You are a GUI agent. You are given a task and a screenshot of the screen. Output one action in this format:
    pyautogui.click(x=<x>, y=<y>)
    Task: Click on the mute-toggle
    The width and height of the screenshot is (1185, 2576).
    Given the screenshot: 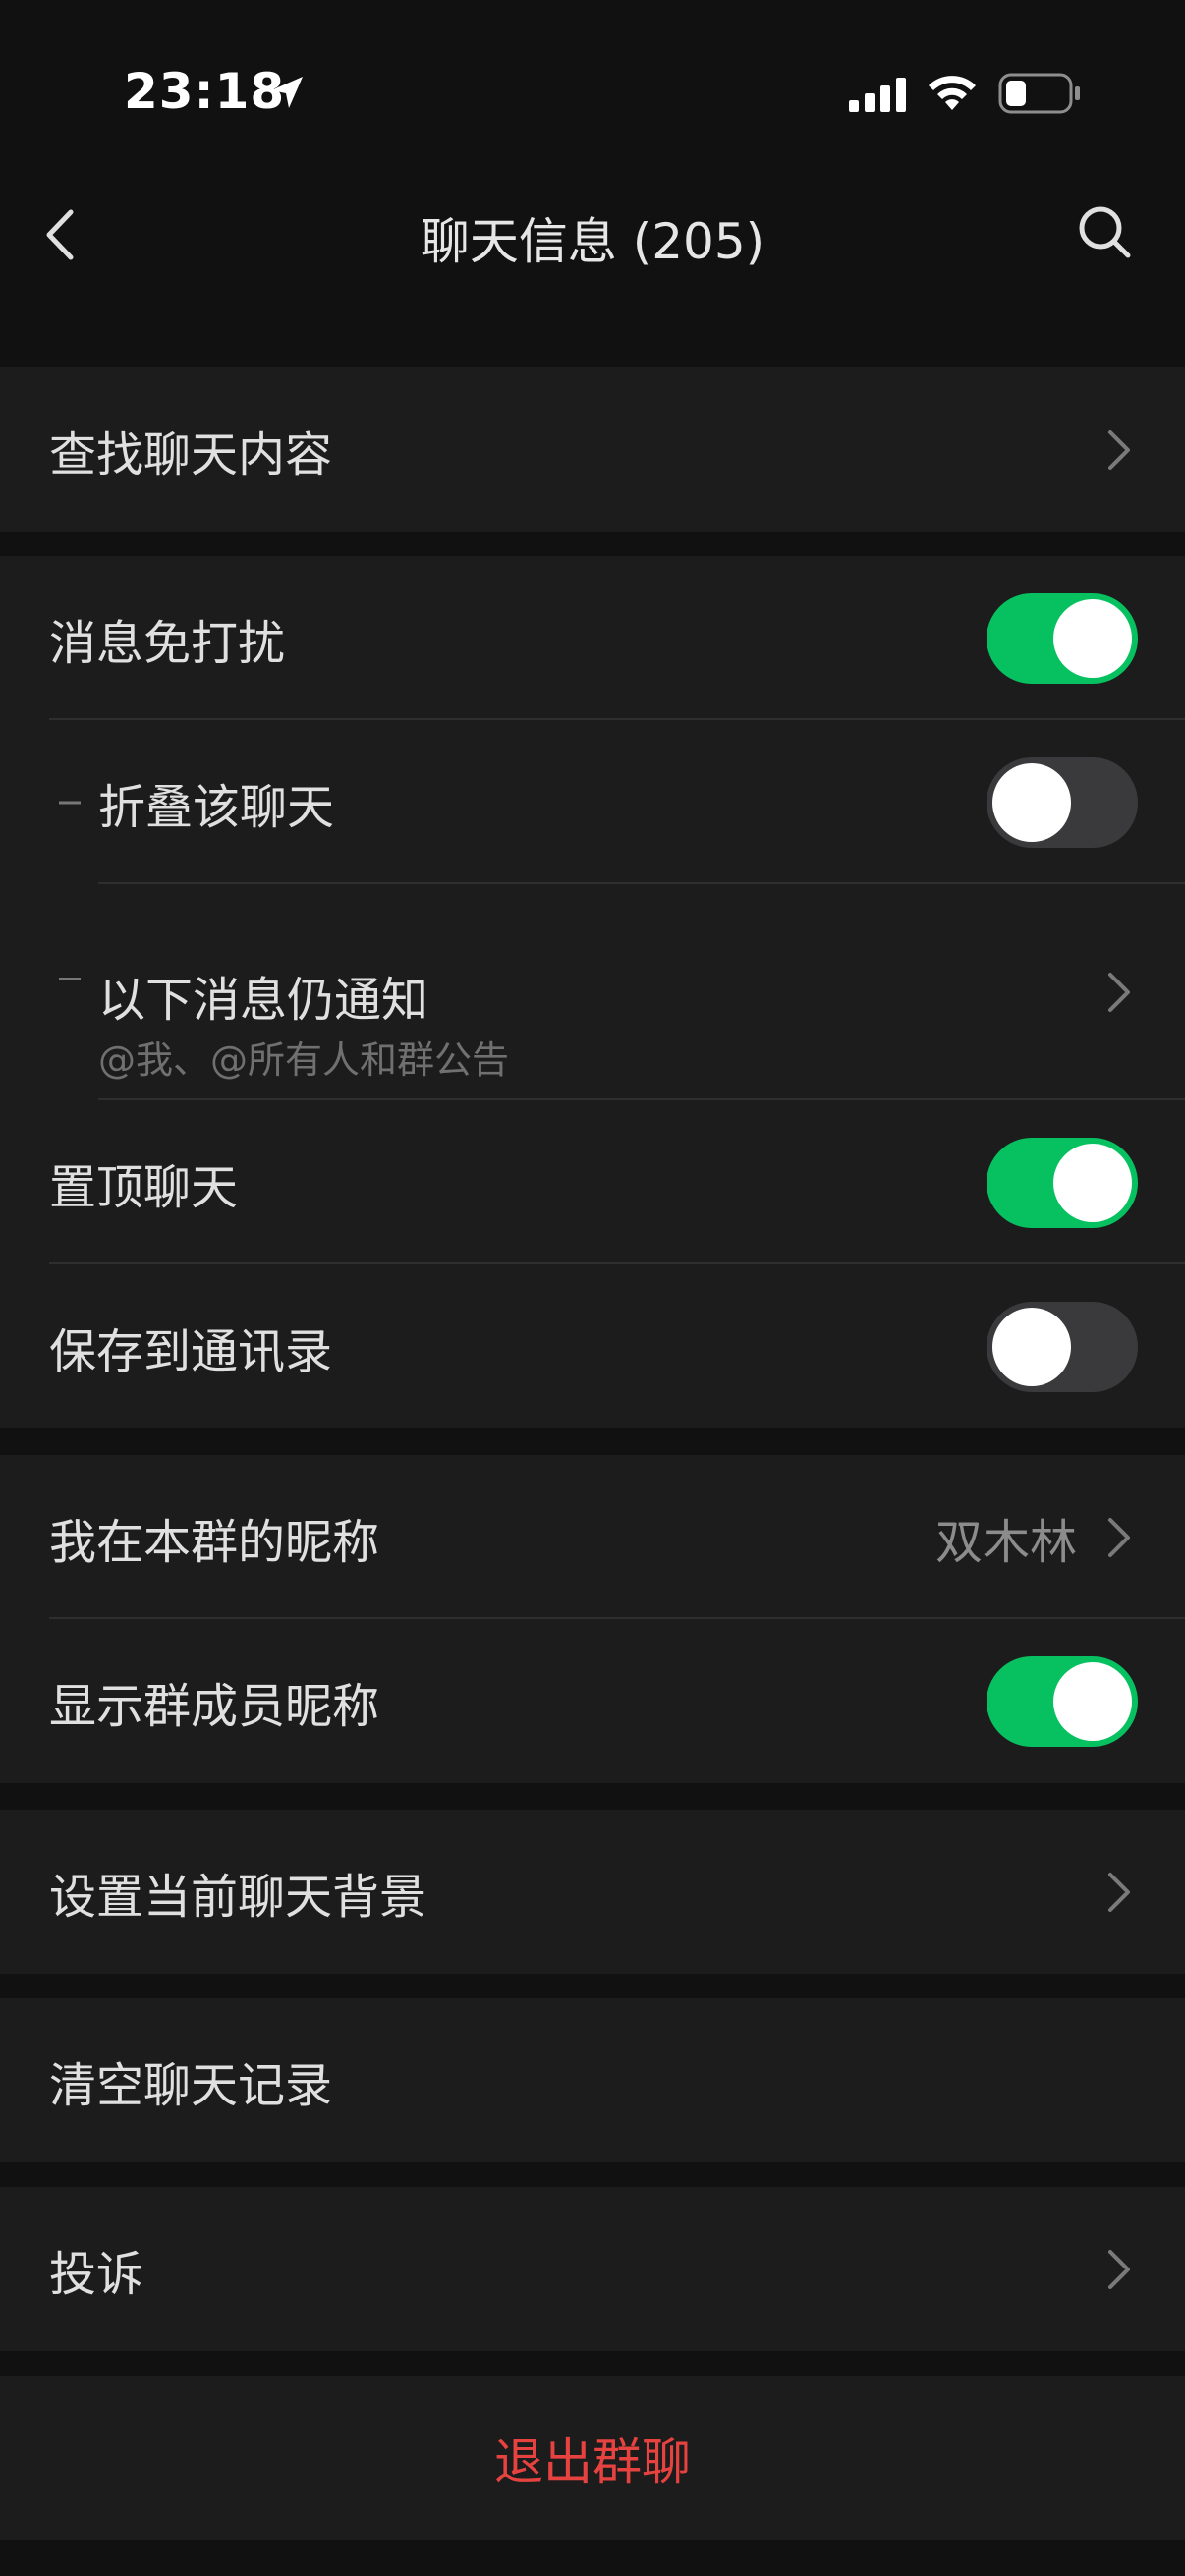 What is the action you would take?
    pyautogui.click(x=1062, y=638)
    